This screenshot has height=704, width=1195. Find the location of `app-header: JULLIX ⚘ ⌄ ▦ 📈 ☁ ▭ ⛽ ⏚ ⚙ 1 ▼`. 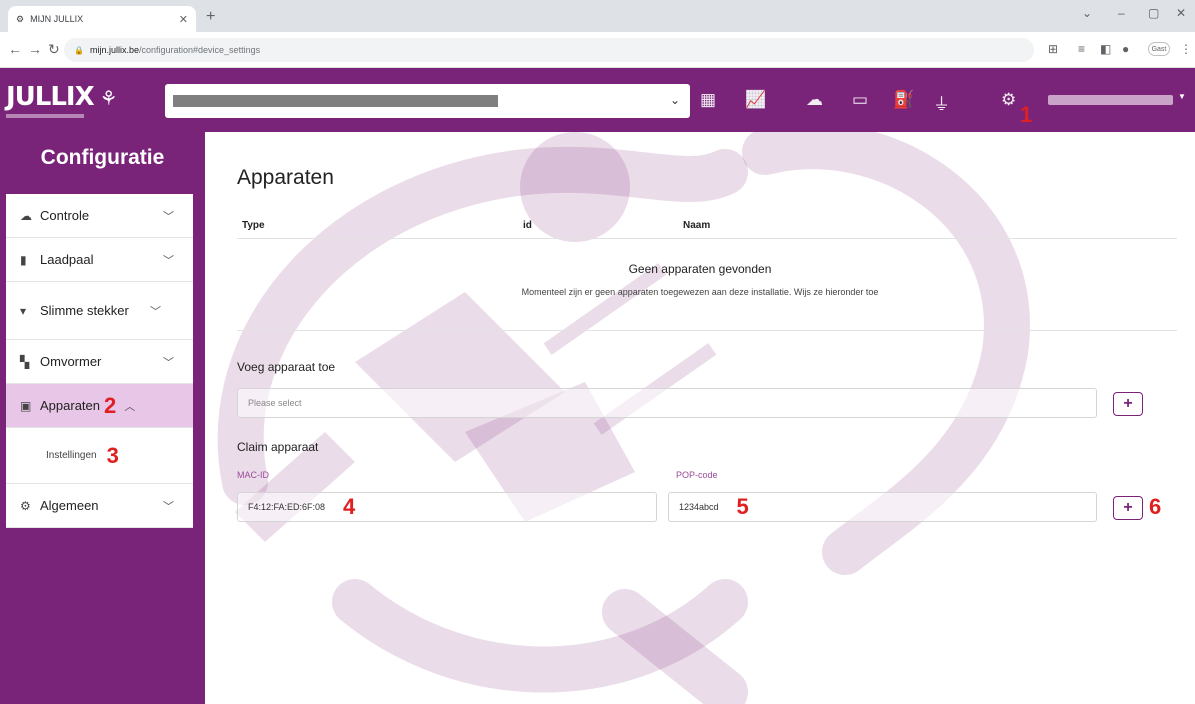

app-header: JULLIX ⚘ ⌄ ▦ 📈 ☁ ▭ ⛽ ⏚ ⚙ 1 ▼ is located at coordinates (597, 100).